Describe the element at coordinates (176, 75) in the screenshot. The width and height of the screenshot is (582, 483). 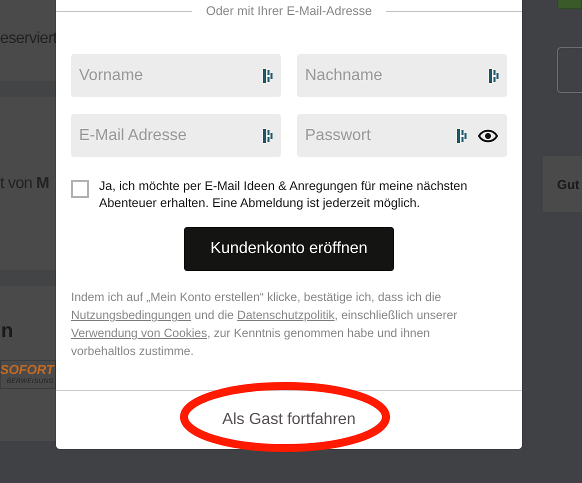
I see `input-field: Vorname` at that location.